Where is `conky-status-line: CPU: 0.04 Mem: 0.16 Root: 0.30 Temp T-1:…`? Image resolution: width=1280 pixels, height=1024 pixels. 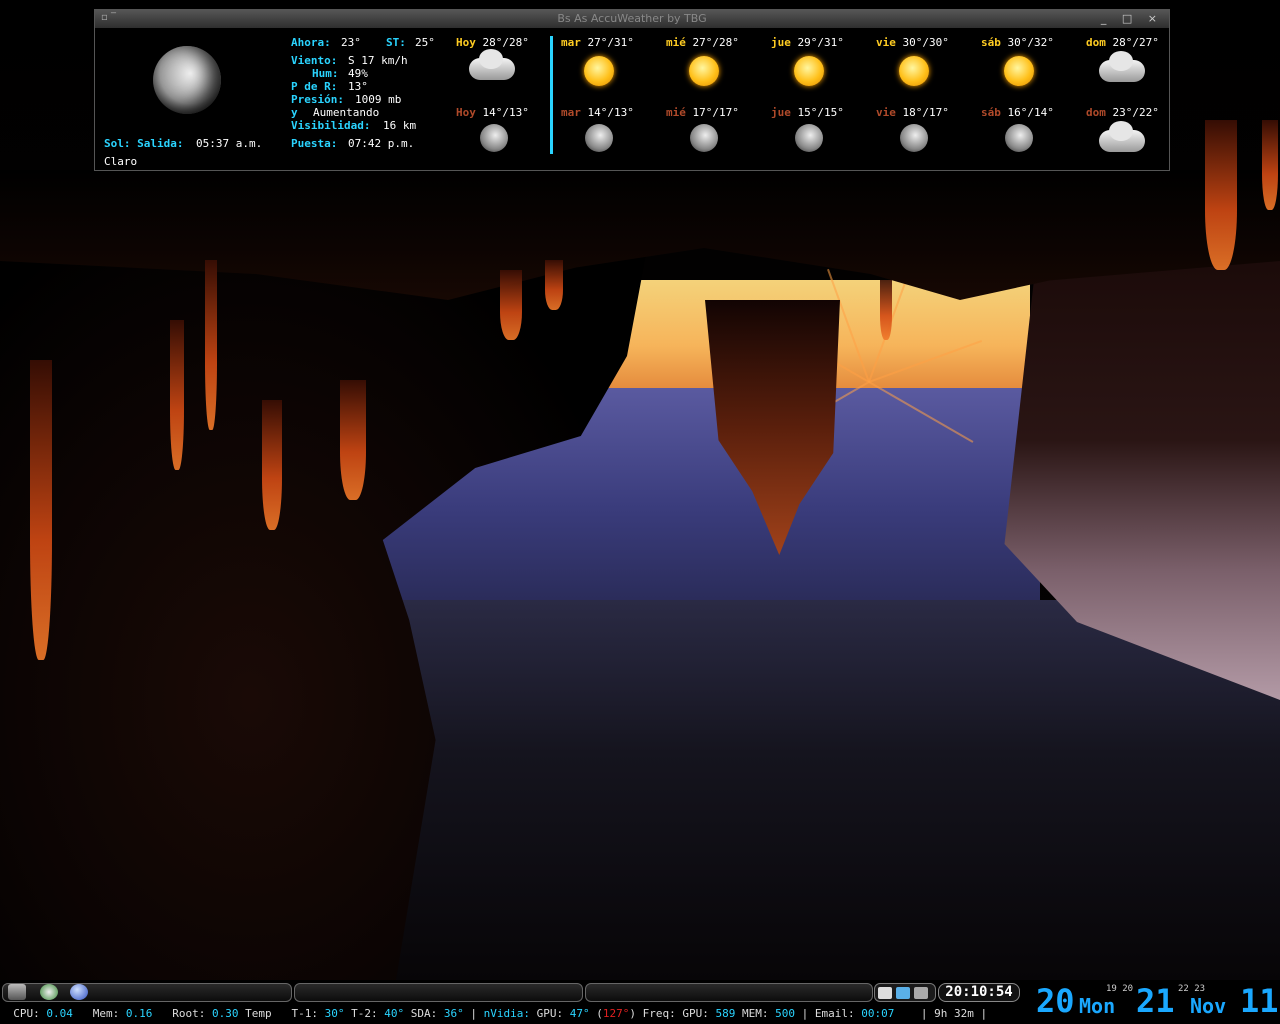
conky-status-line: CPU: 0.04 Mem: 0.16 Root: 0.30 Temp T-1:… is located at coordinates (500, 1013).